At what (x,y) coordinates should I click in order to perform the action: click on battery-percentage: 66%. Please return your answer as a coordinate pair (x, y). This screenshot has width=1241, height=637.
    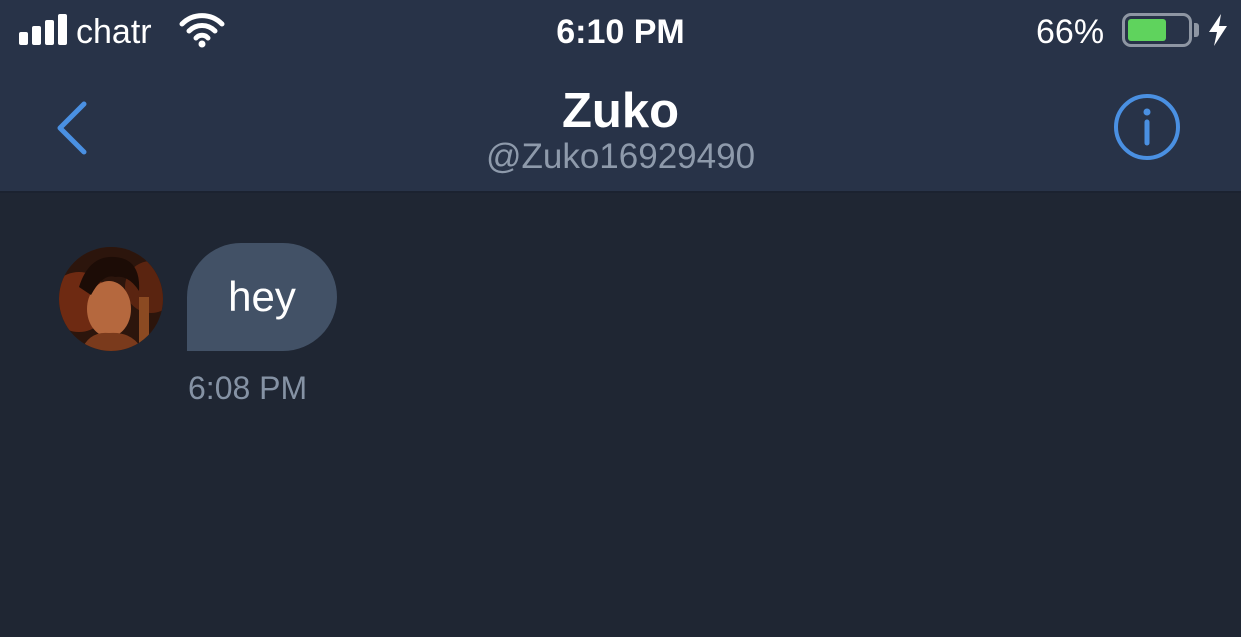
    Looking at the image, I should click on (1070, 32).